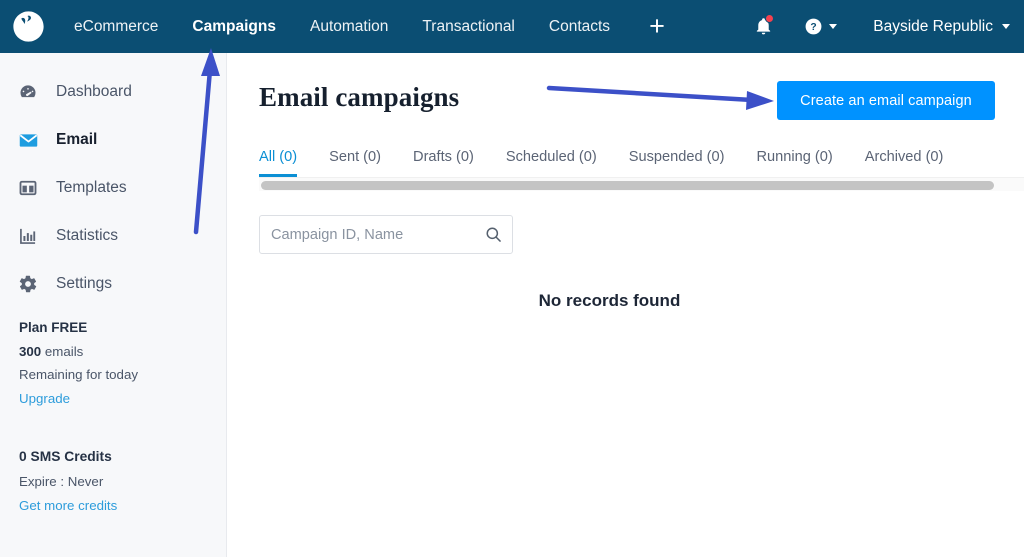  I want to click on get-more-credits-link: Get more credits, so click(68, 505).